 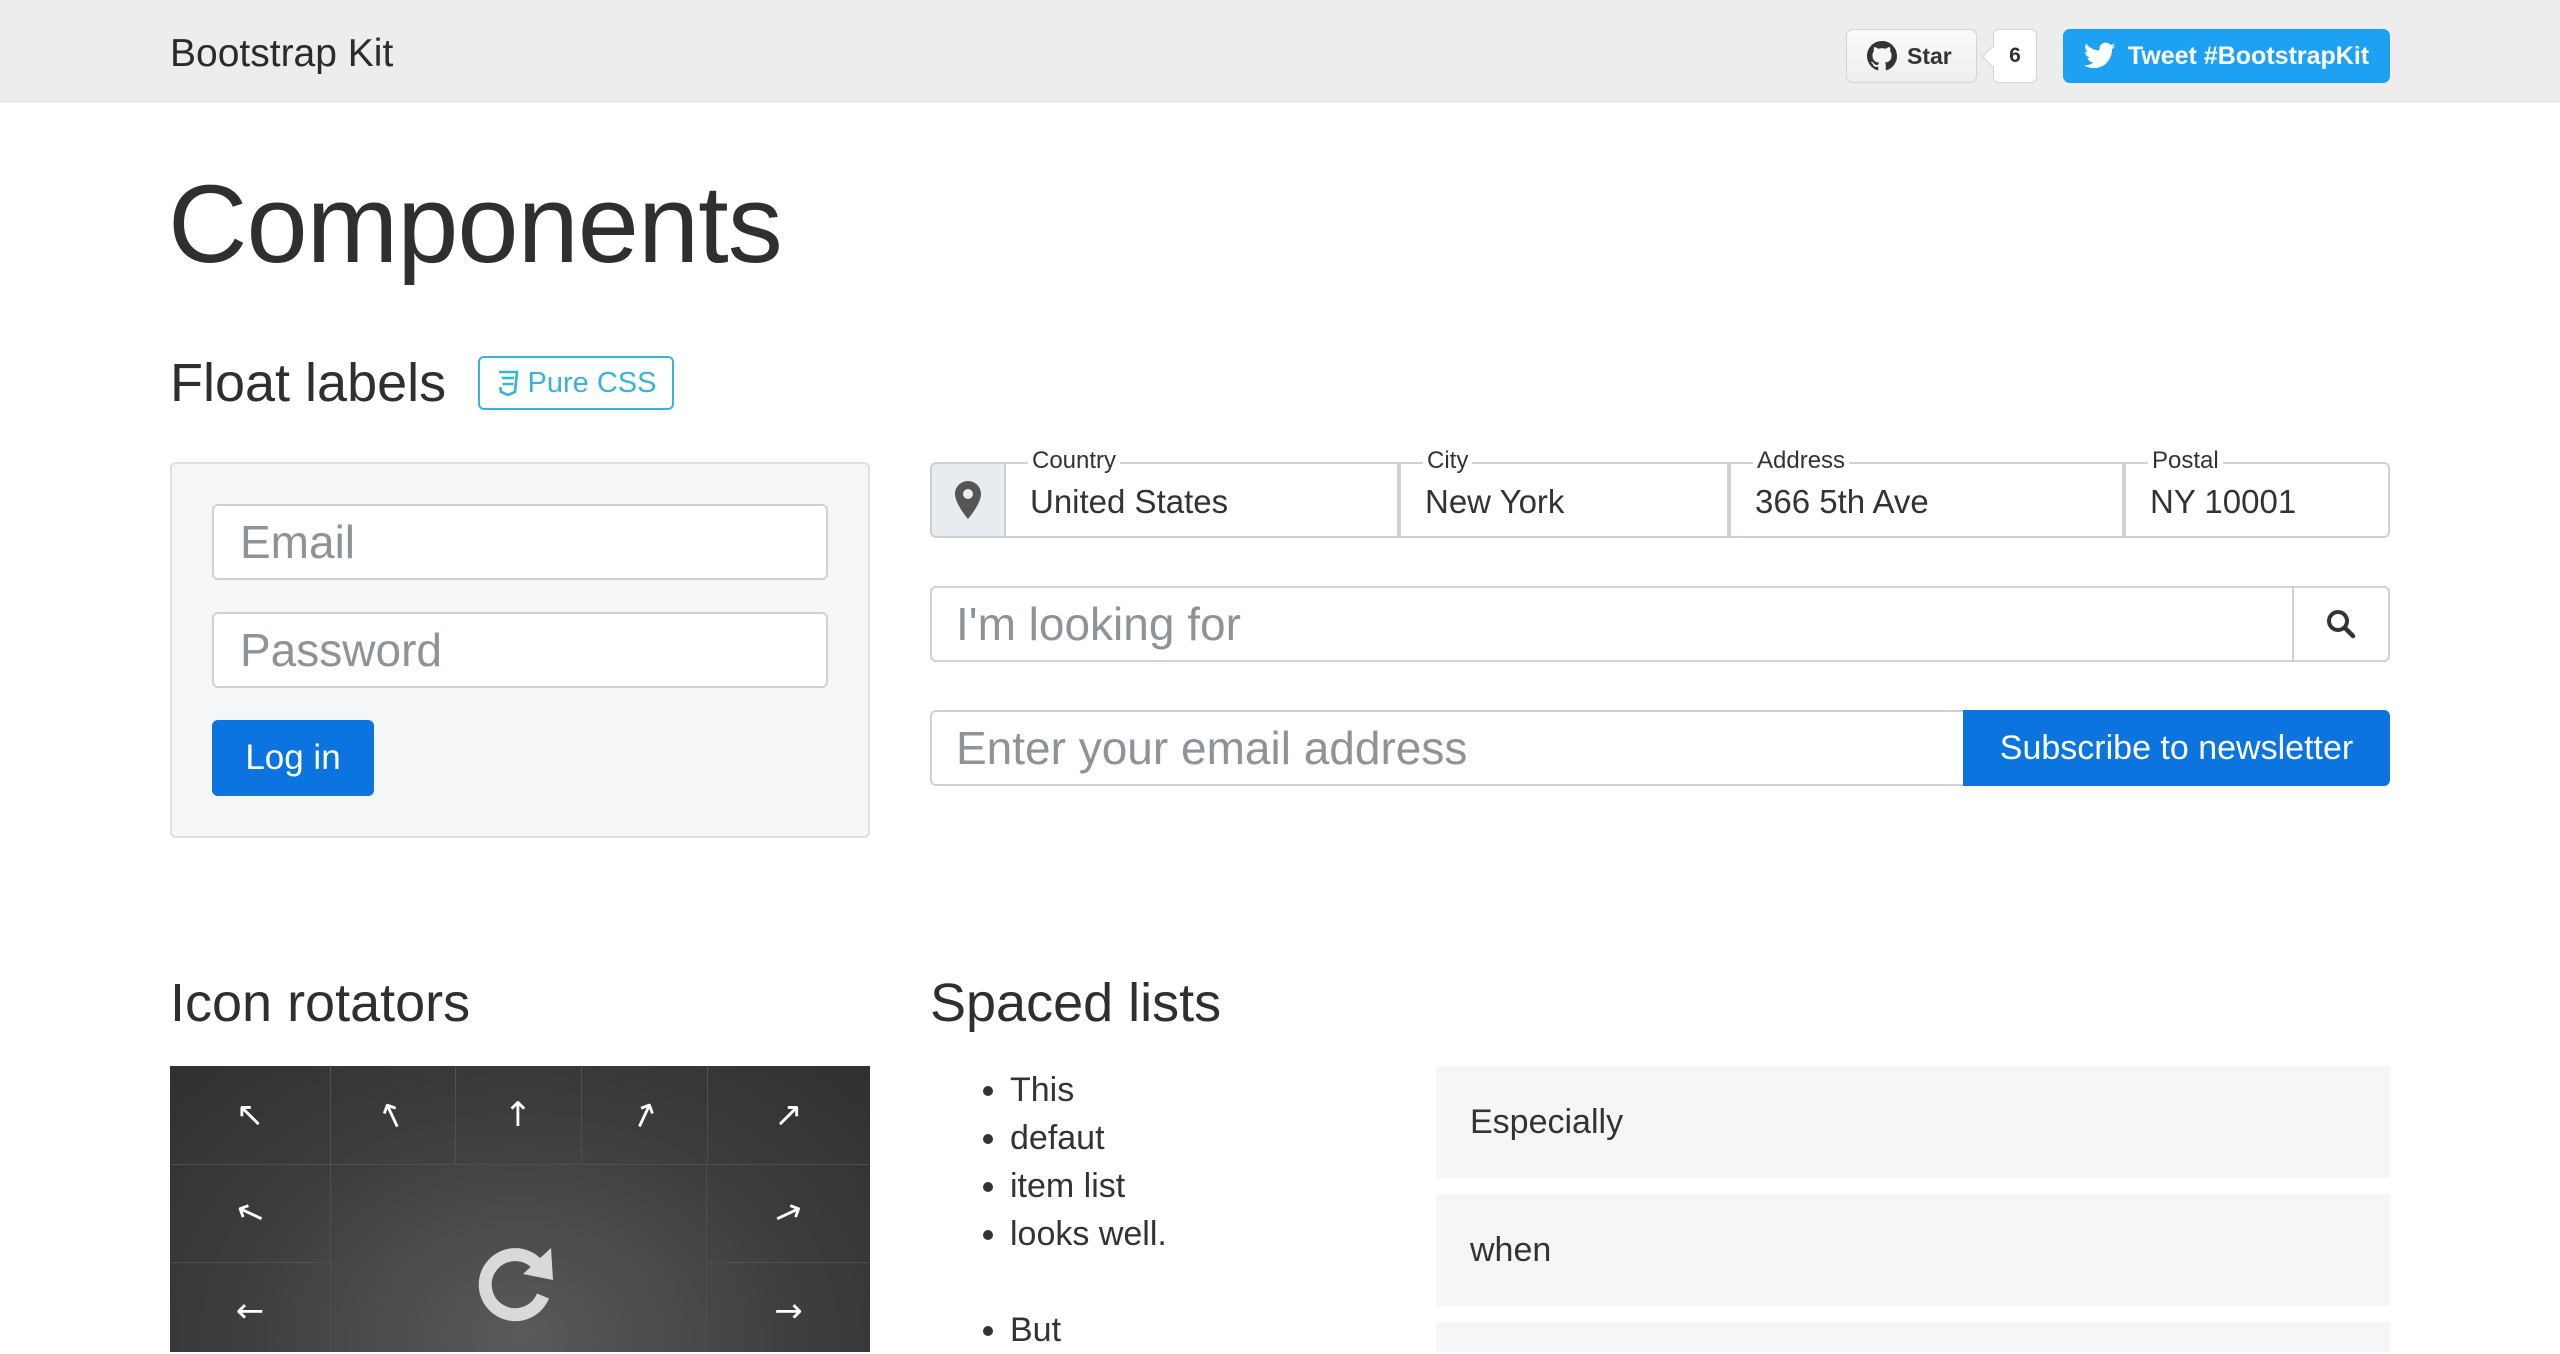 I want to click on search-button, so click(x=2340, y=624).